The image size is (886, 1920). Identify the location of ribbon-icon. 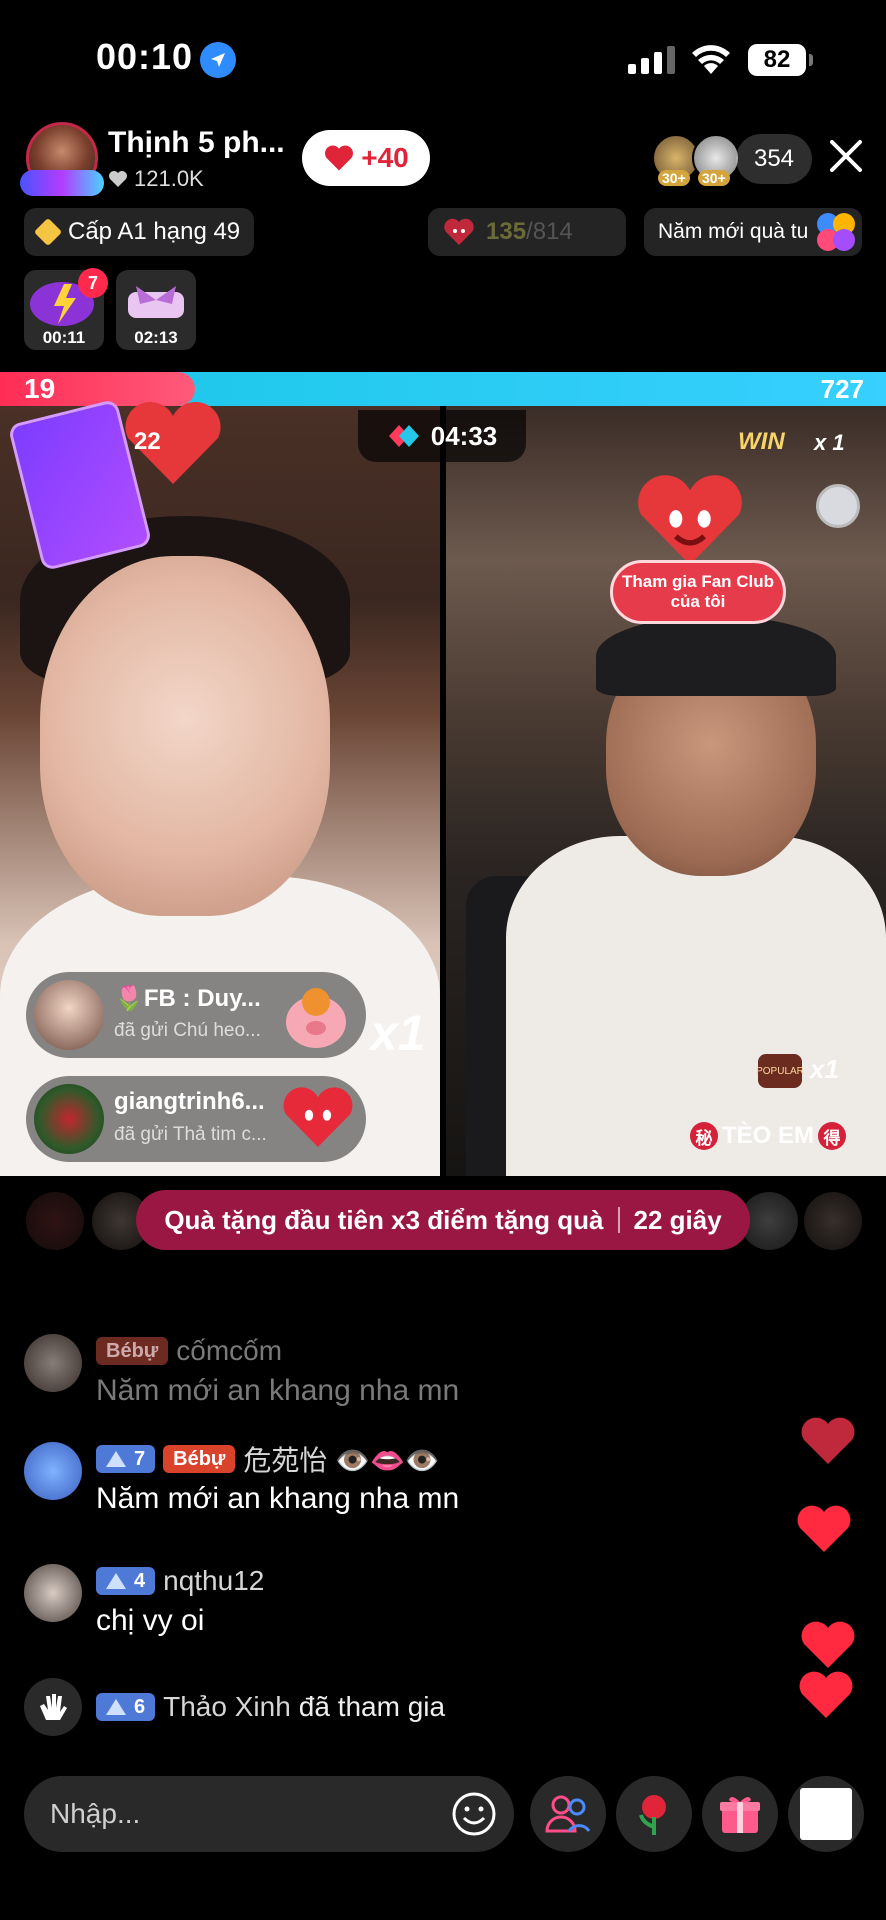
(156, 302).